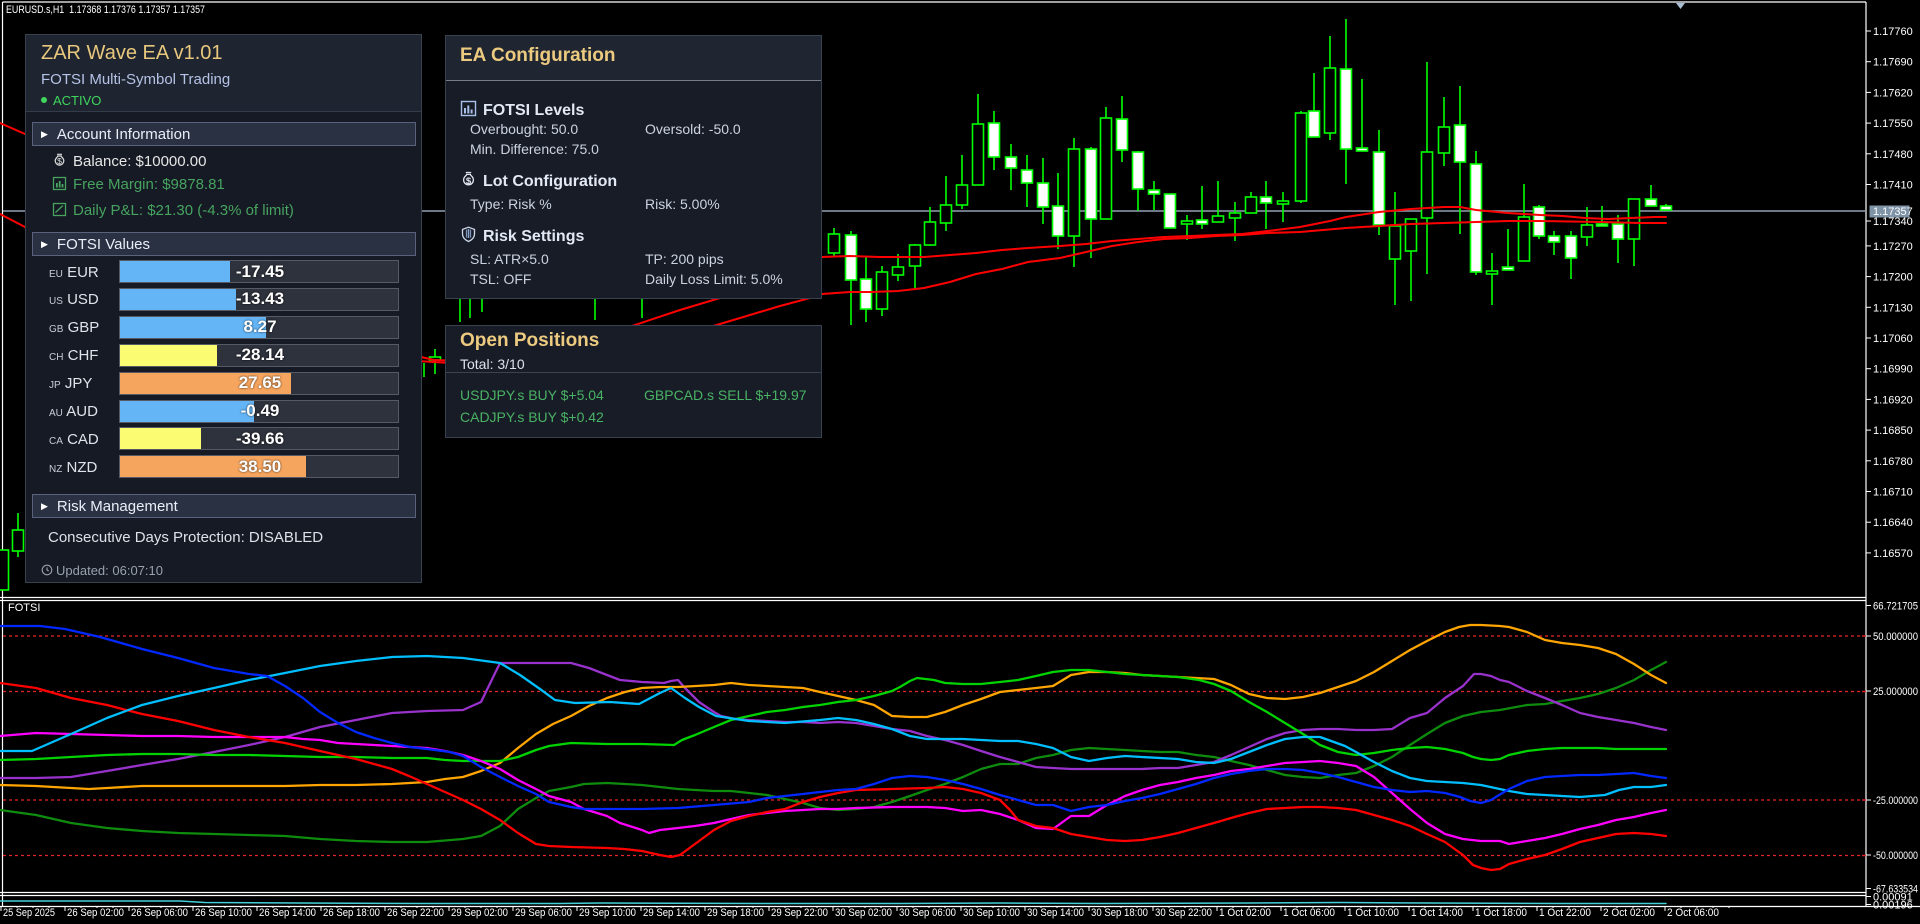 This screenshot has width=1920, height=924. What do you see at coordinates (1893, 278) in the screenshot?
I see `svg-text: 1.17200` at bounding box center [1893, 278].